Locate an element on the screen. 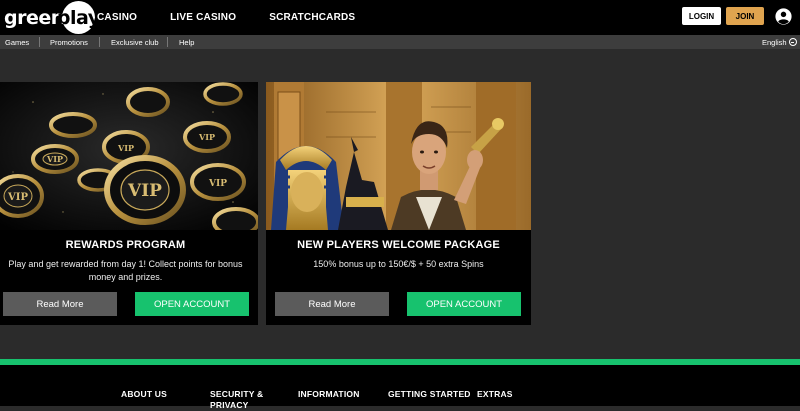 The height and width of the screenshot is (411, 800). subnav-help: Help is located at coordinates (186, 42).